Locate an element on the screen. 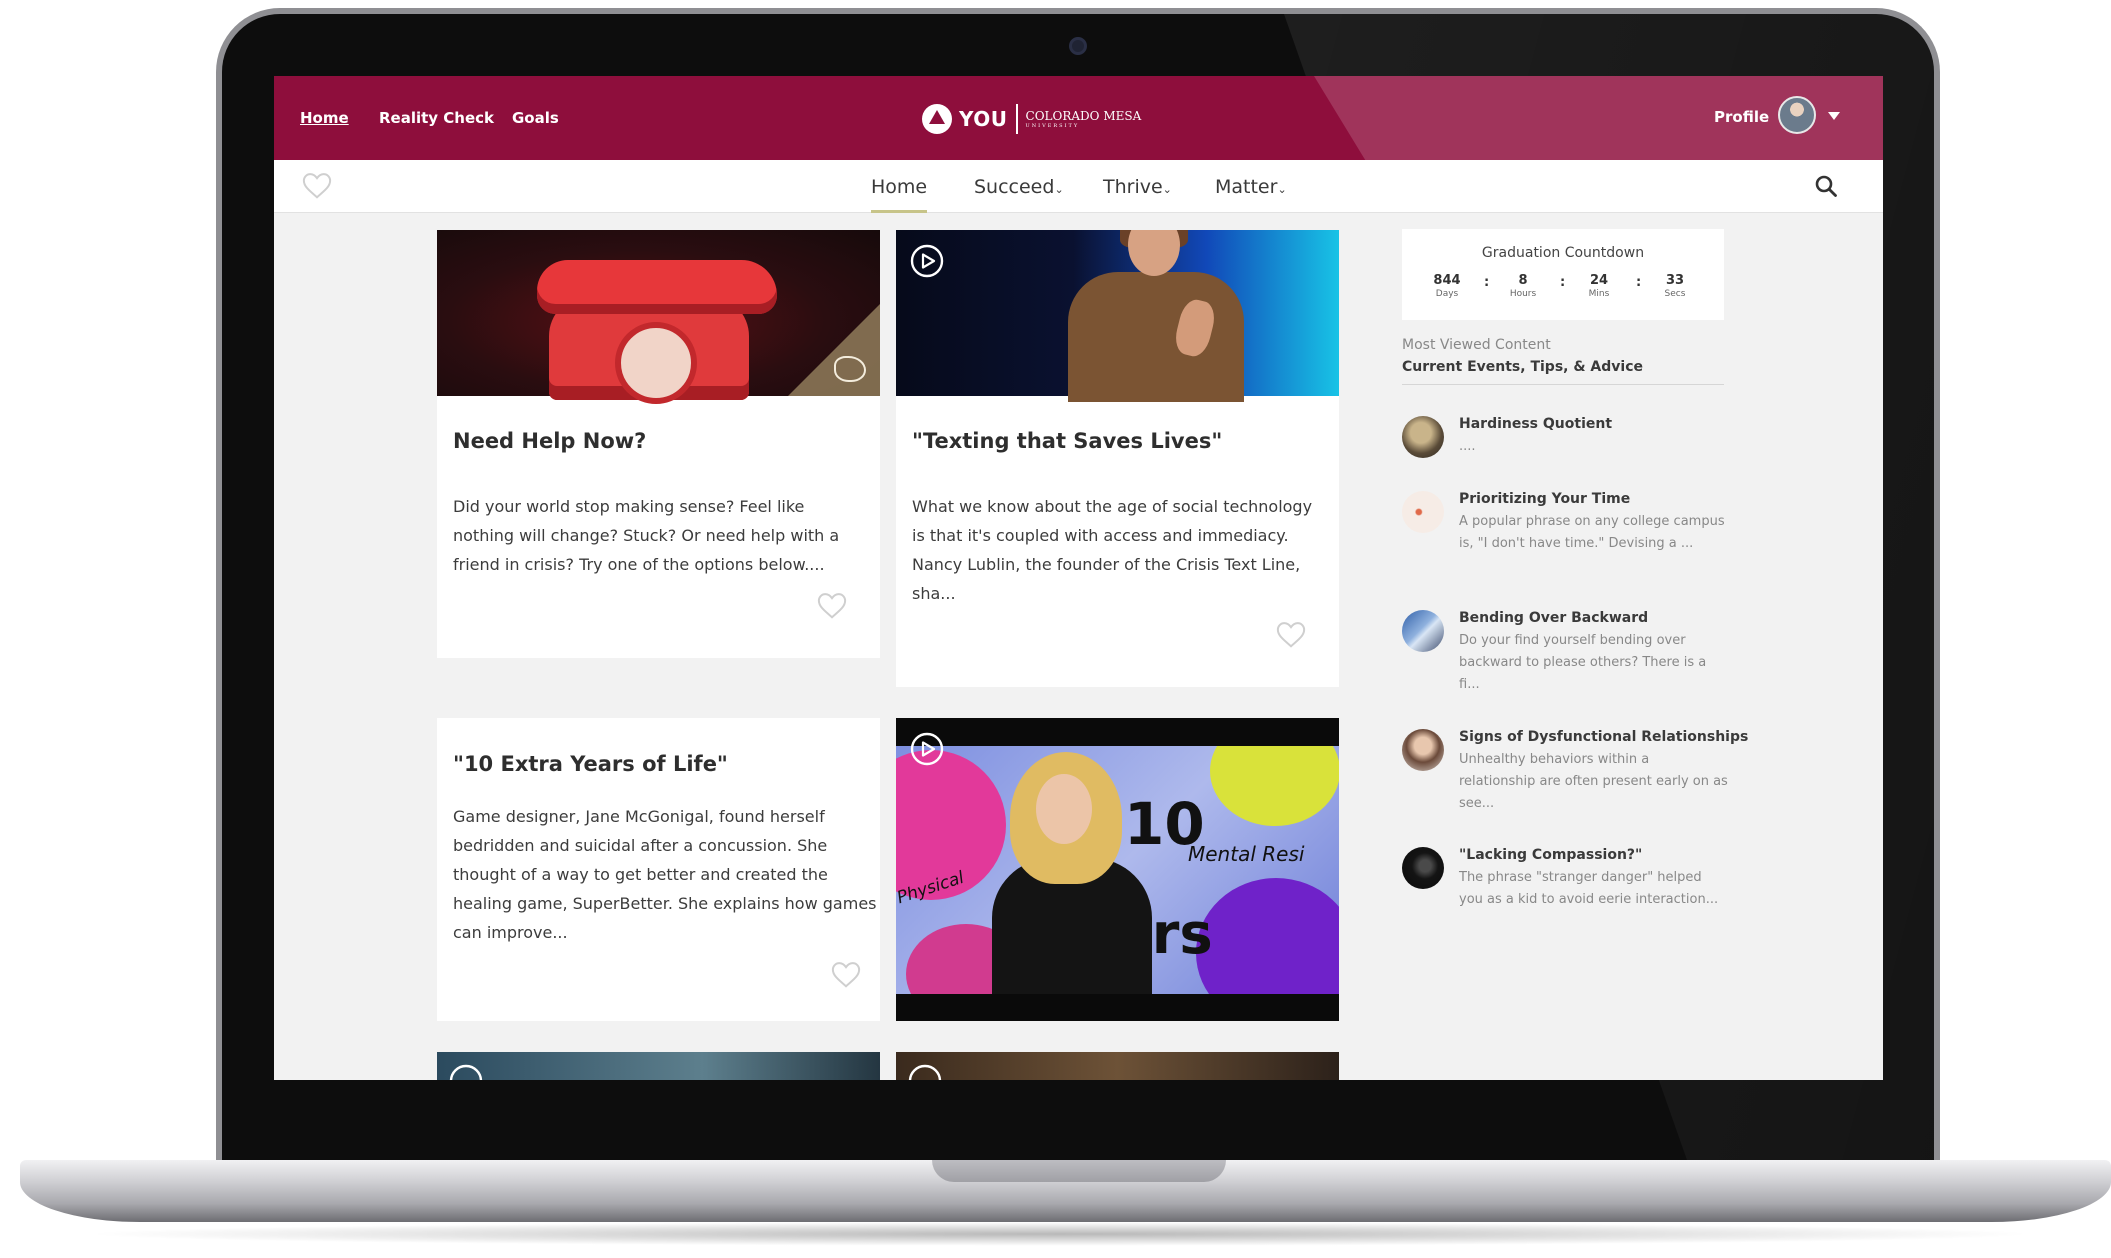 The width and height of the screenshot is (2111, 1258). countdown-secs-value: 33 is located at coordinates (1675, 280).